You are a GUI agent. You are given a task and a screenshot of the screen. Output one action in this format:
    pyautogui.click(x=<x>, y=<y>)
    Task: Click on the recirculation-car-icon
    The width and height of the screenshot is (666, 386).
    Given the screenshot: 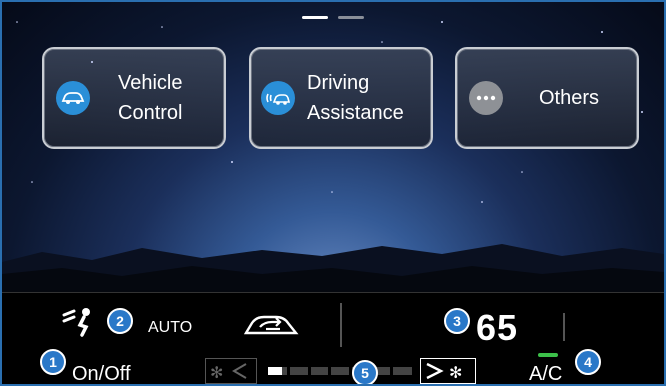 What is the action you would take?
    pyautogui.click(x=272, y=325)
    